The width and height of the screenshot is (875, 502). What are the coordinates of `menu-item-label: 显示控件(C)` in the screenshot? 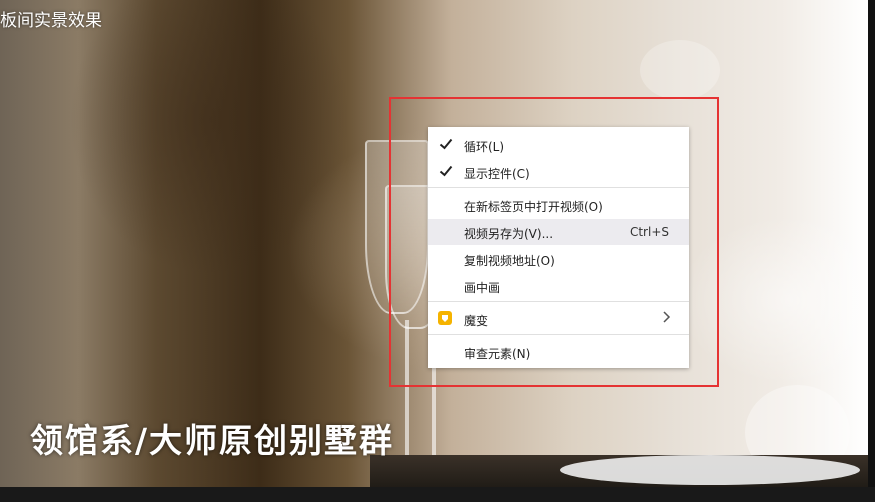 It's located at (497, 174).